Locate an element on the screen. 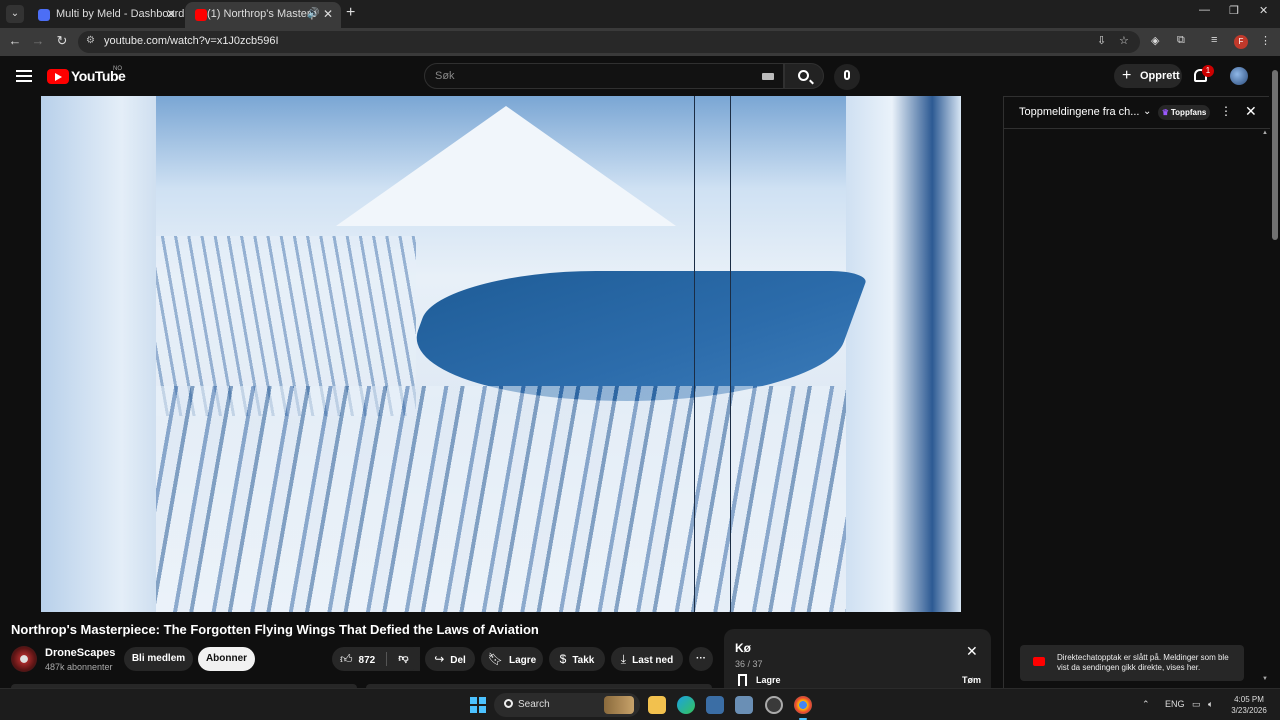 Image resolution: width=1280 pixels, height=720 pixels. dislike-button: 👎︎ is located at coordinates (403, 659).